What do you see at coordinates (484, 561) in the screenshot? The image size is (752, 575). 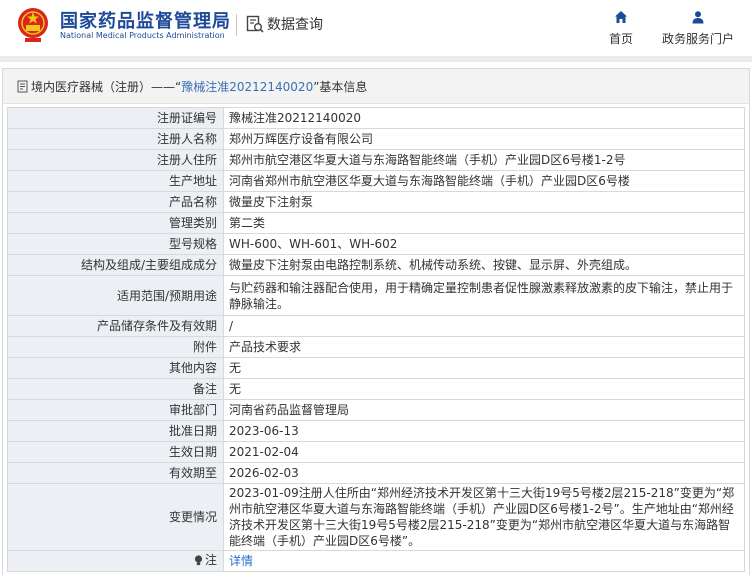 I see `note-value-cell: 详情` at bounding box center [484, 561].